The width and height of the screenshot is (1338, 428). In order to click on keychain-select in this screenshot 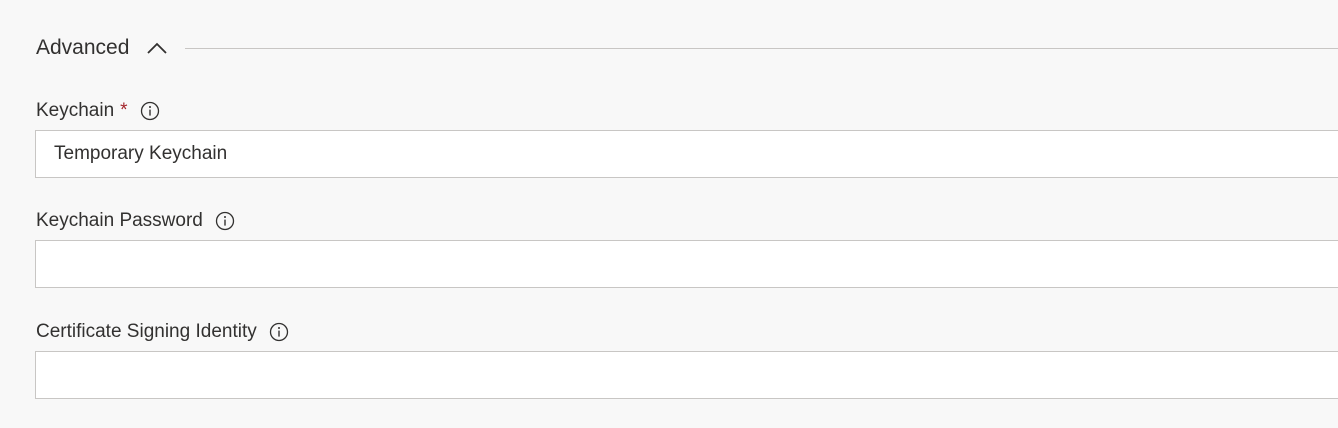, I will do `click(686, 154)`.